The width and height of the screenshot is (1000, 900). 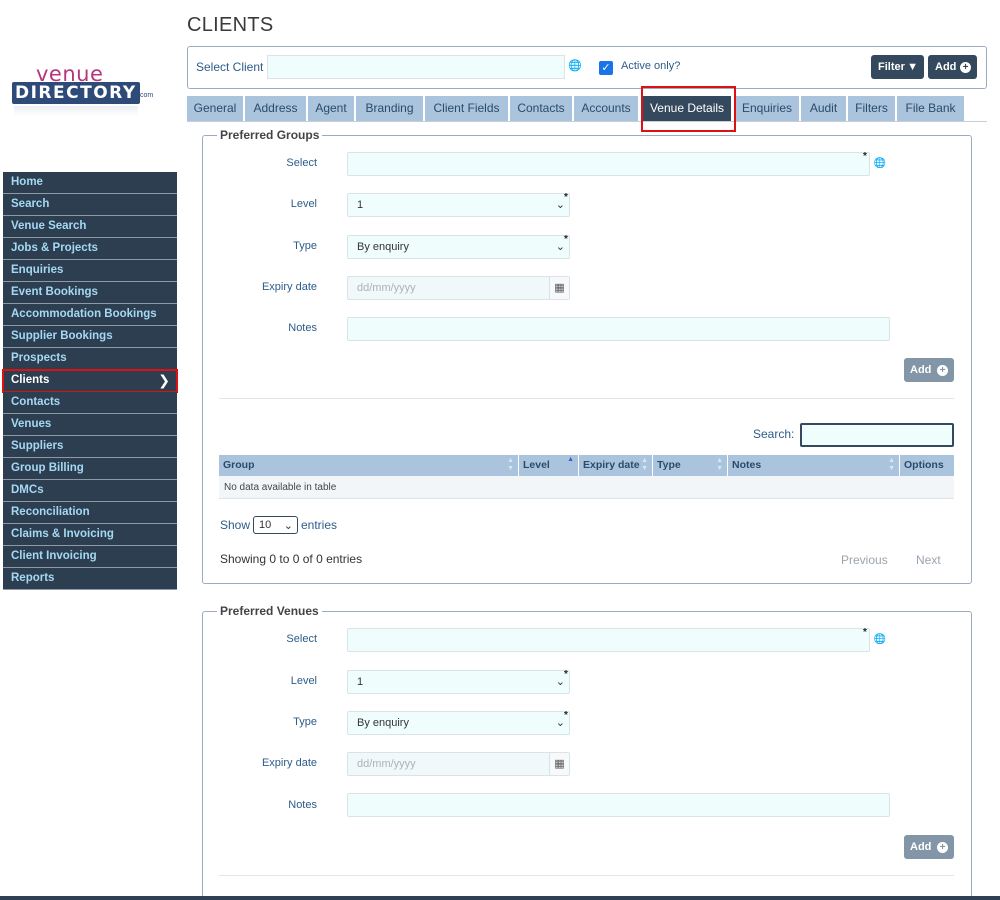 What do you see at coordinates (90, 249) in the screenshot?
I see `sidebar-item-jobs-projects: Jobs & Projects` at bounding box center [90, 249].